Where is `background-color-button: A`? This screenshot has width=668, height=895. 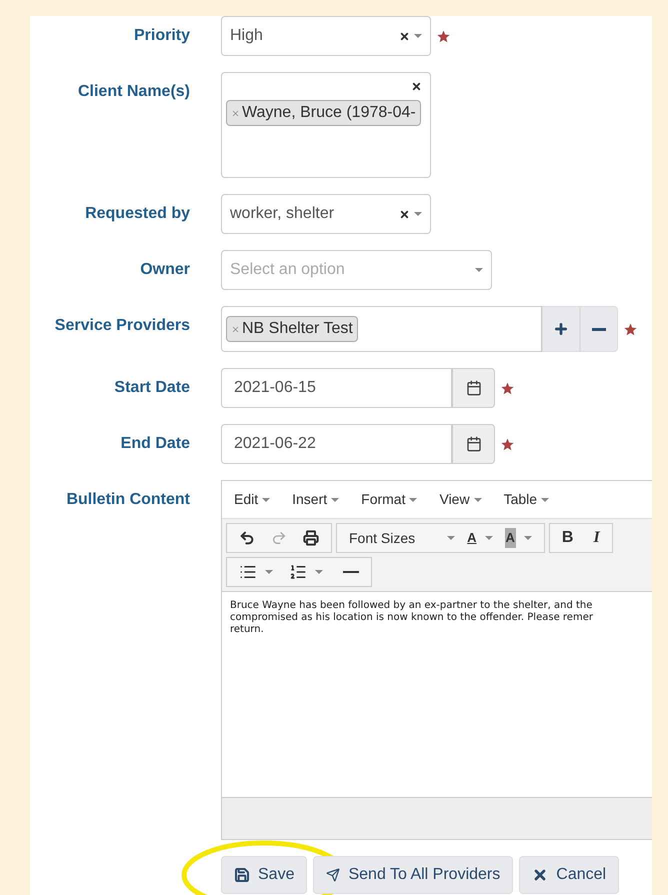 background-color-button: A is located at coordinates (518, 538).